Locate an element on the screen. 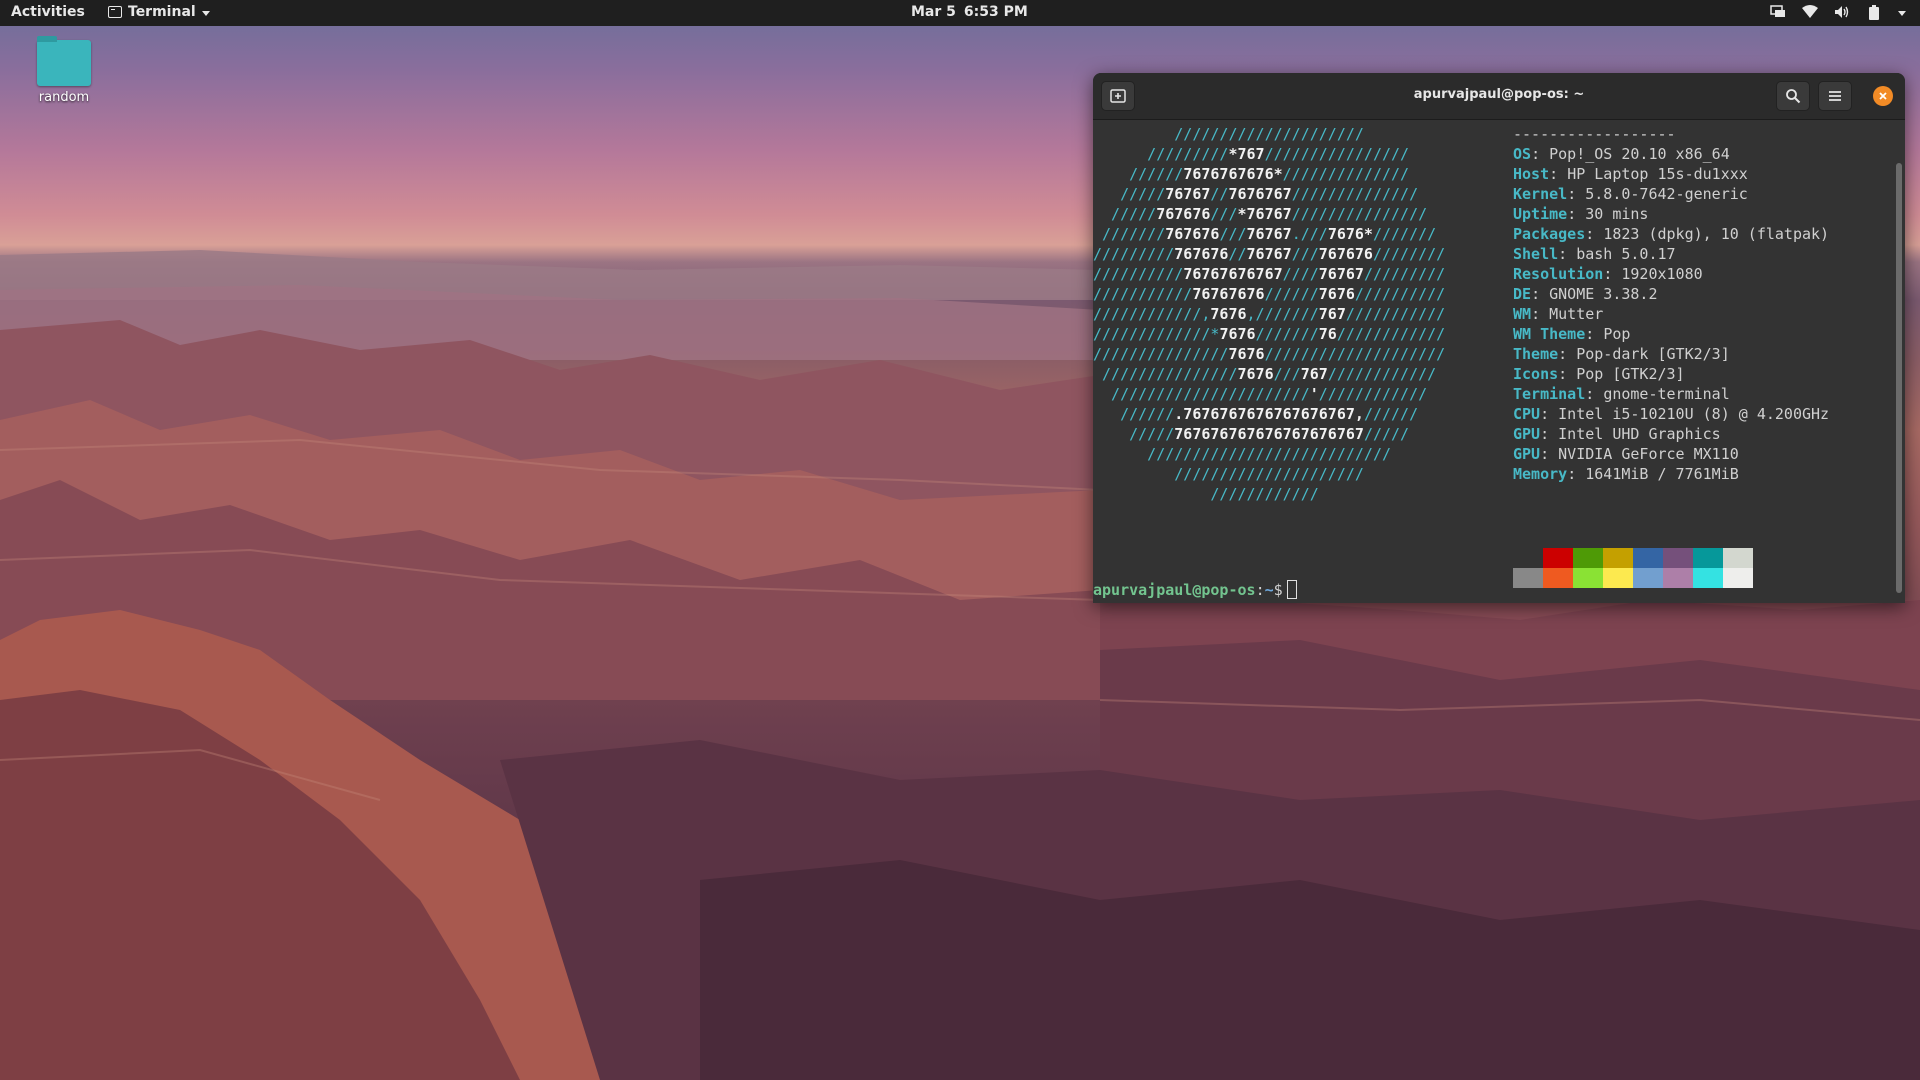  color-palette is located at coordinates (1633, 568).